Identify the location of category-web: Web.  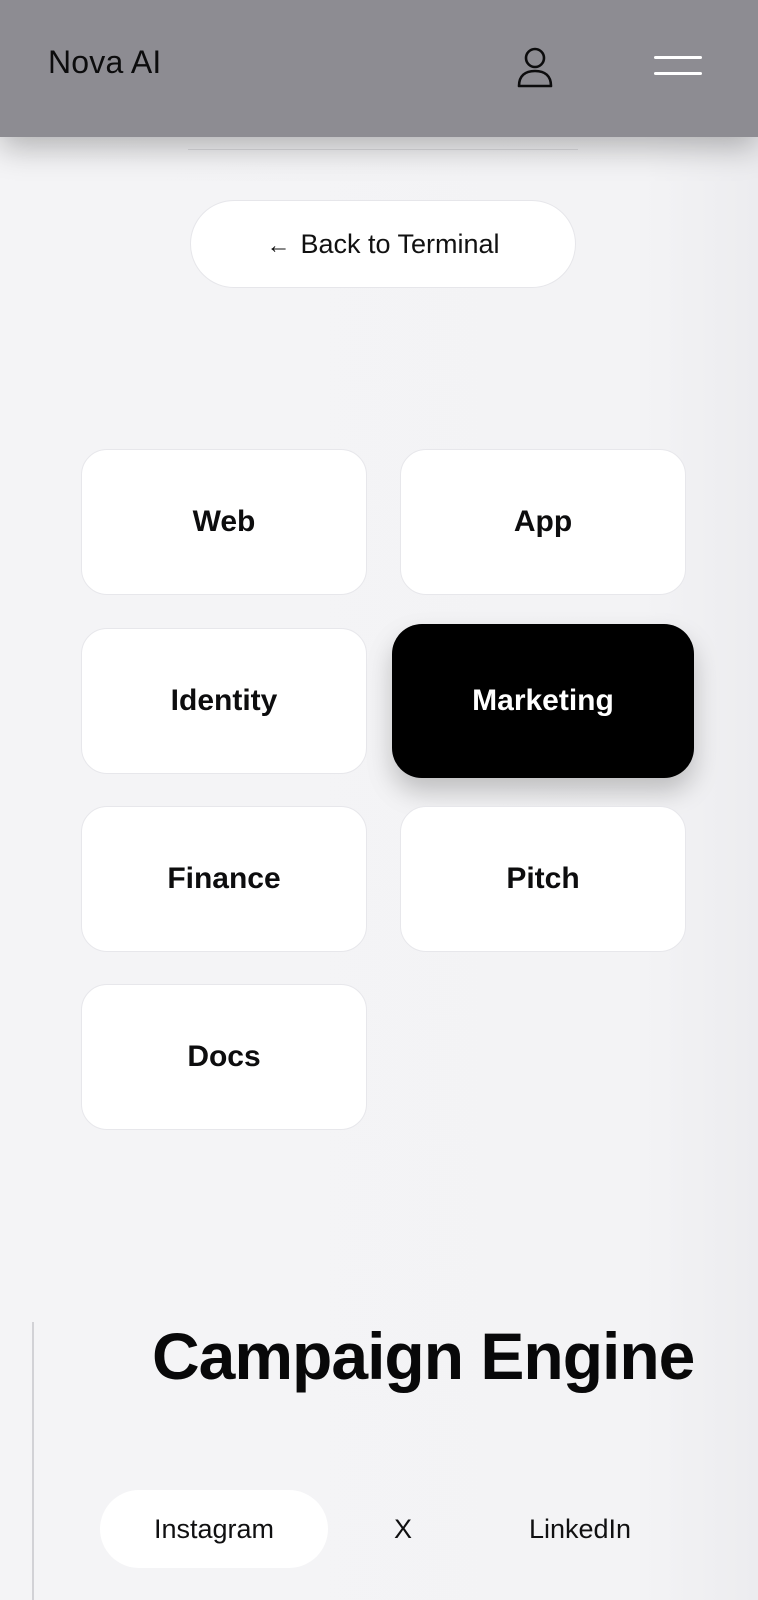
(224, 522).